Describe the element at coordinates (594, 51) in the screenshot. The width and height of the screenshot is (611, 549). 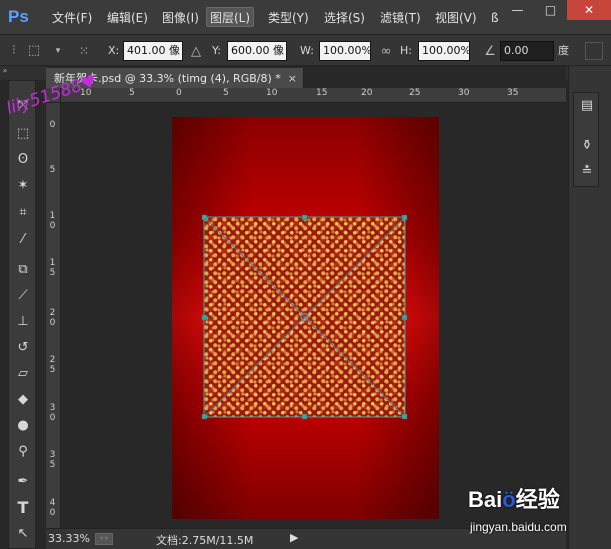
I see `interpolation-icon` at that location.